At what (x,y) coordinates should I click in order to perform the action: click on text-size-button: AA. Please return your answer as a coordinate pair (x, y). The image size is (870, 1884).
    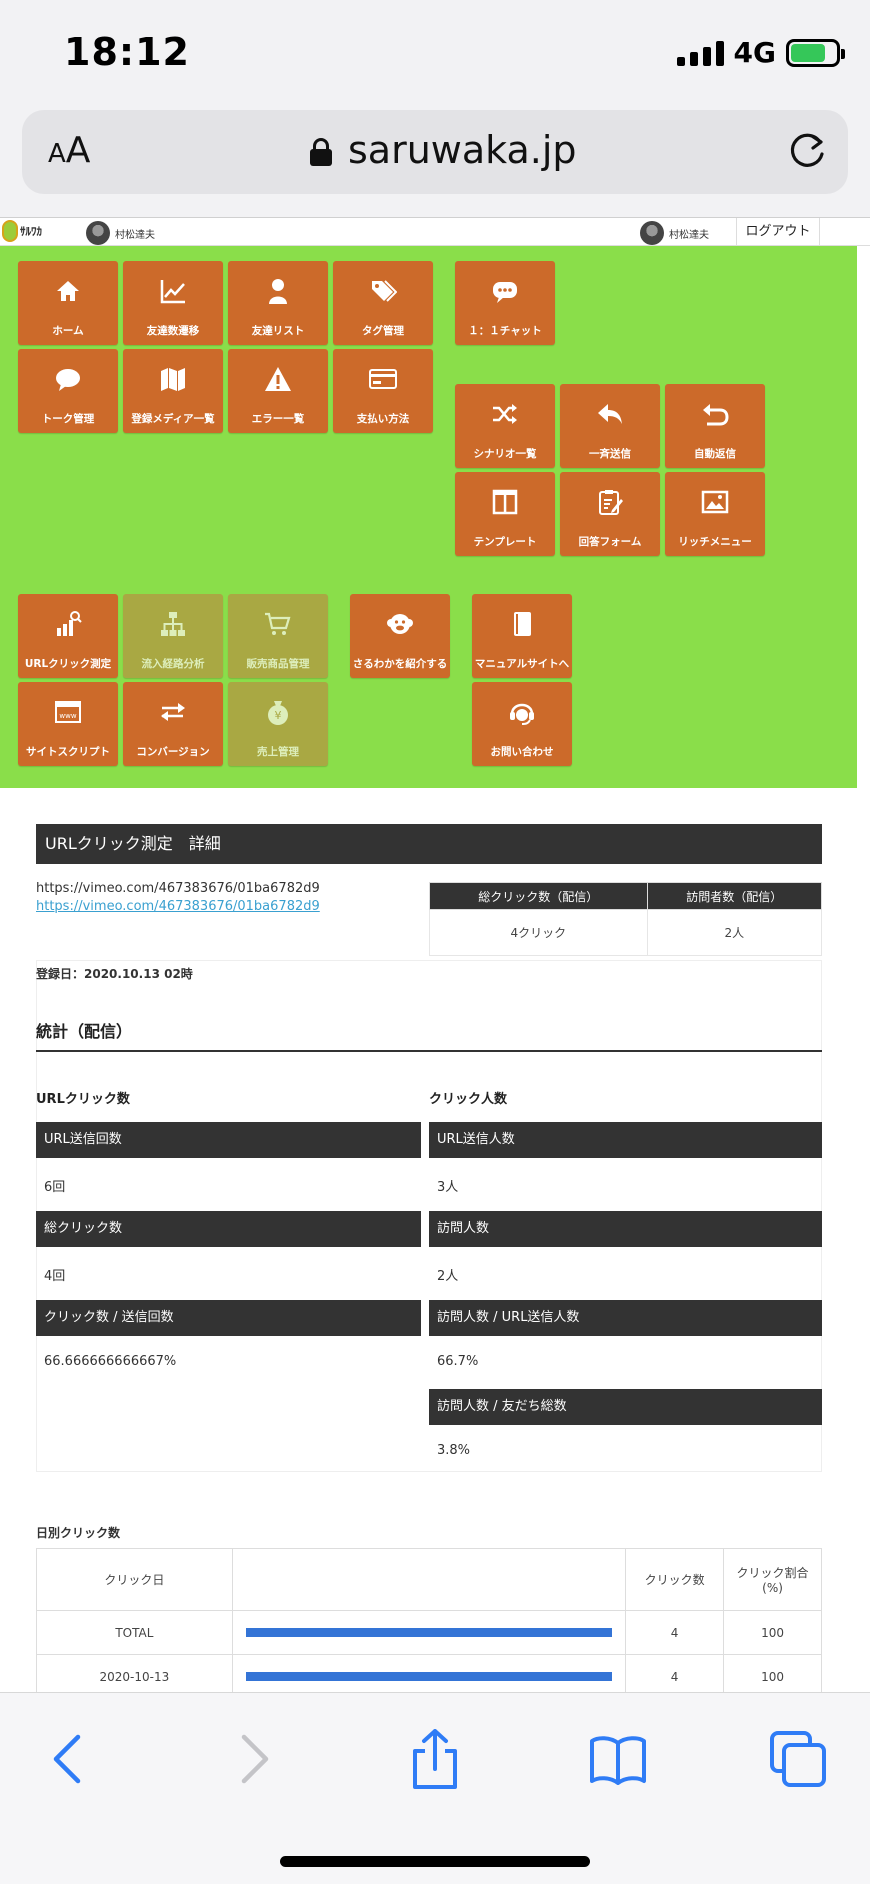
    Looking at the image, I should click on (69, 150).